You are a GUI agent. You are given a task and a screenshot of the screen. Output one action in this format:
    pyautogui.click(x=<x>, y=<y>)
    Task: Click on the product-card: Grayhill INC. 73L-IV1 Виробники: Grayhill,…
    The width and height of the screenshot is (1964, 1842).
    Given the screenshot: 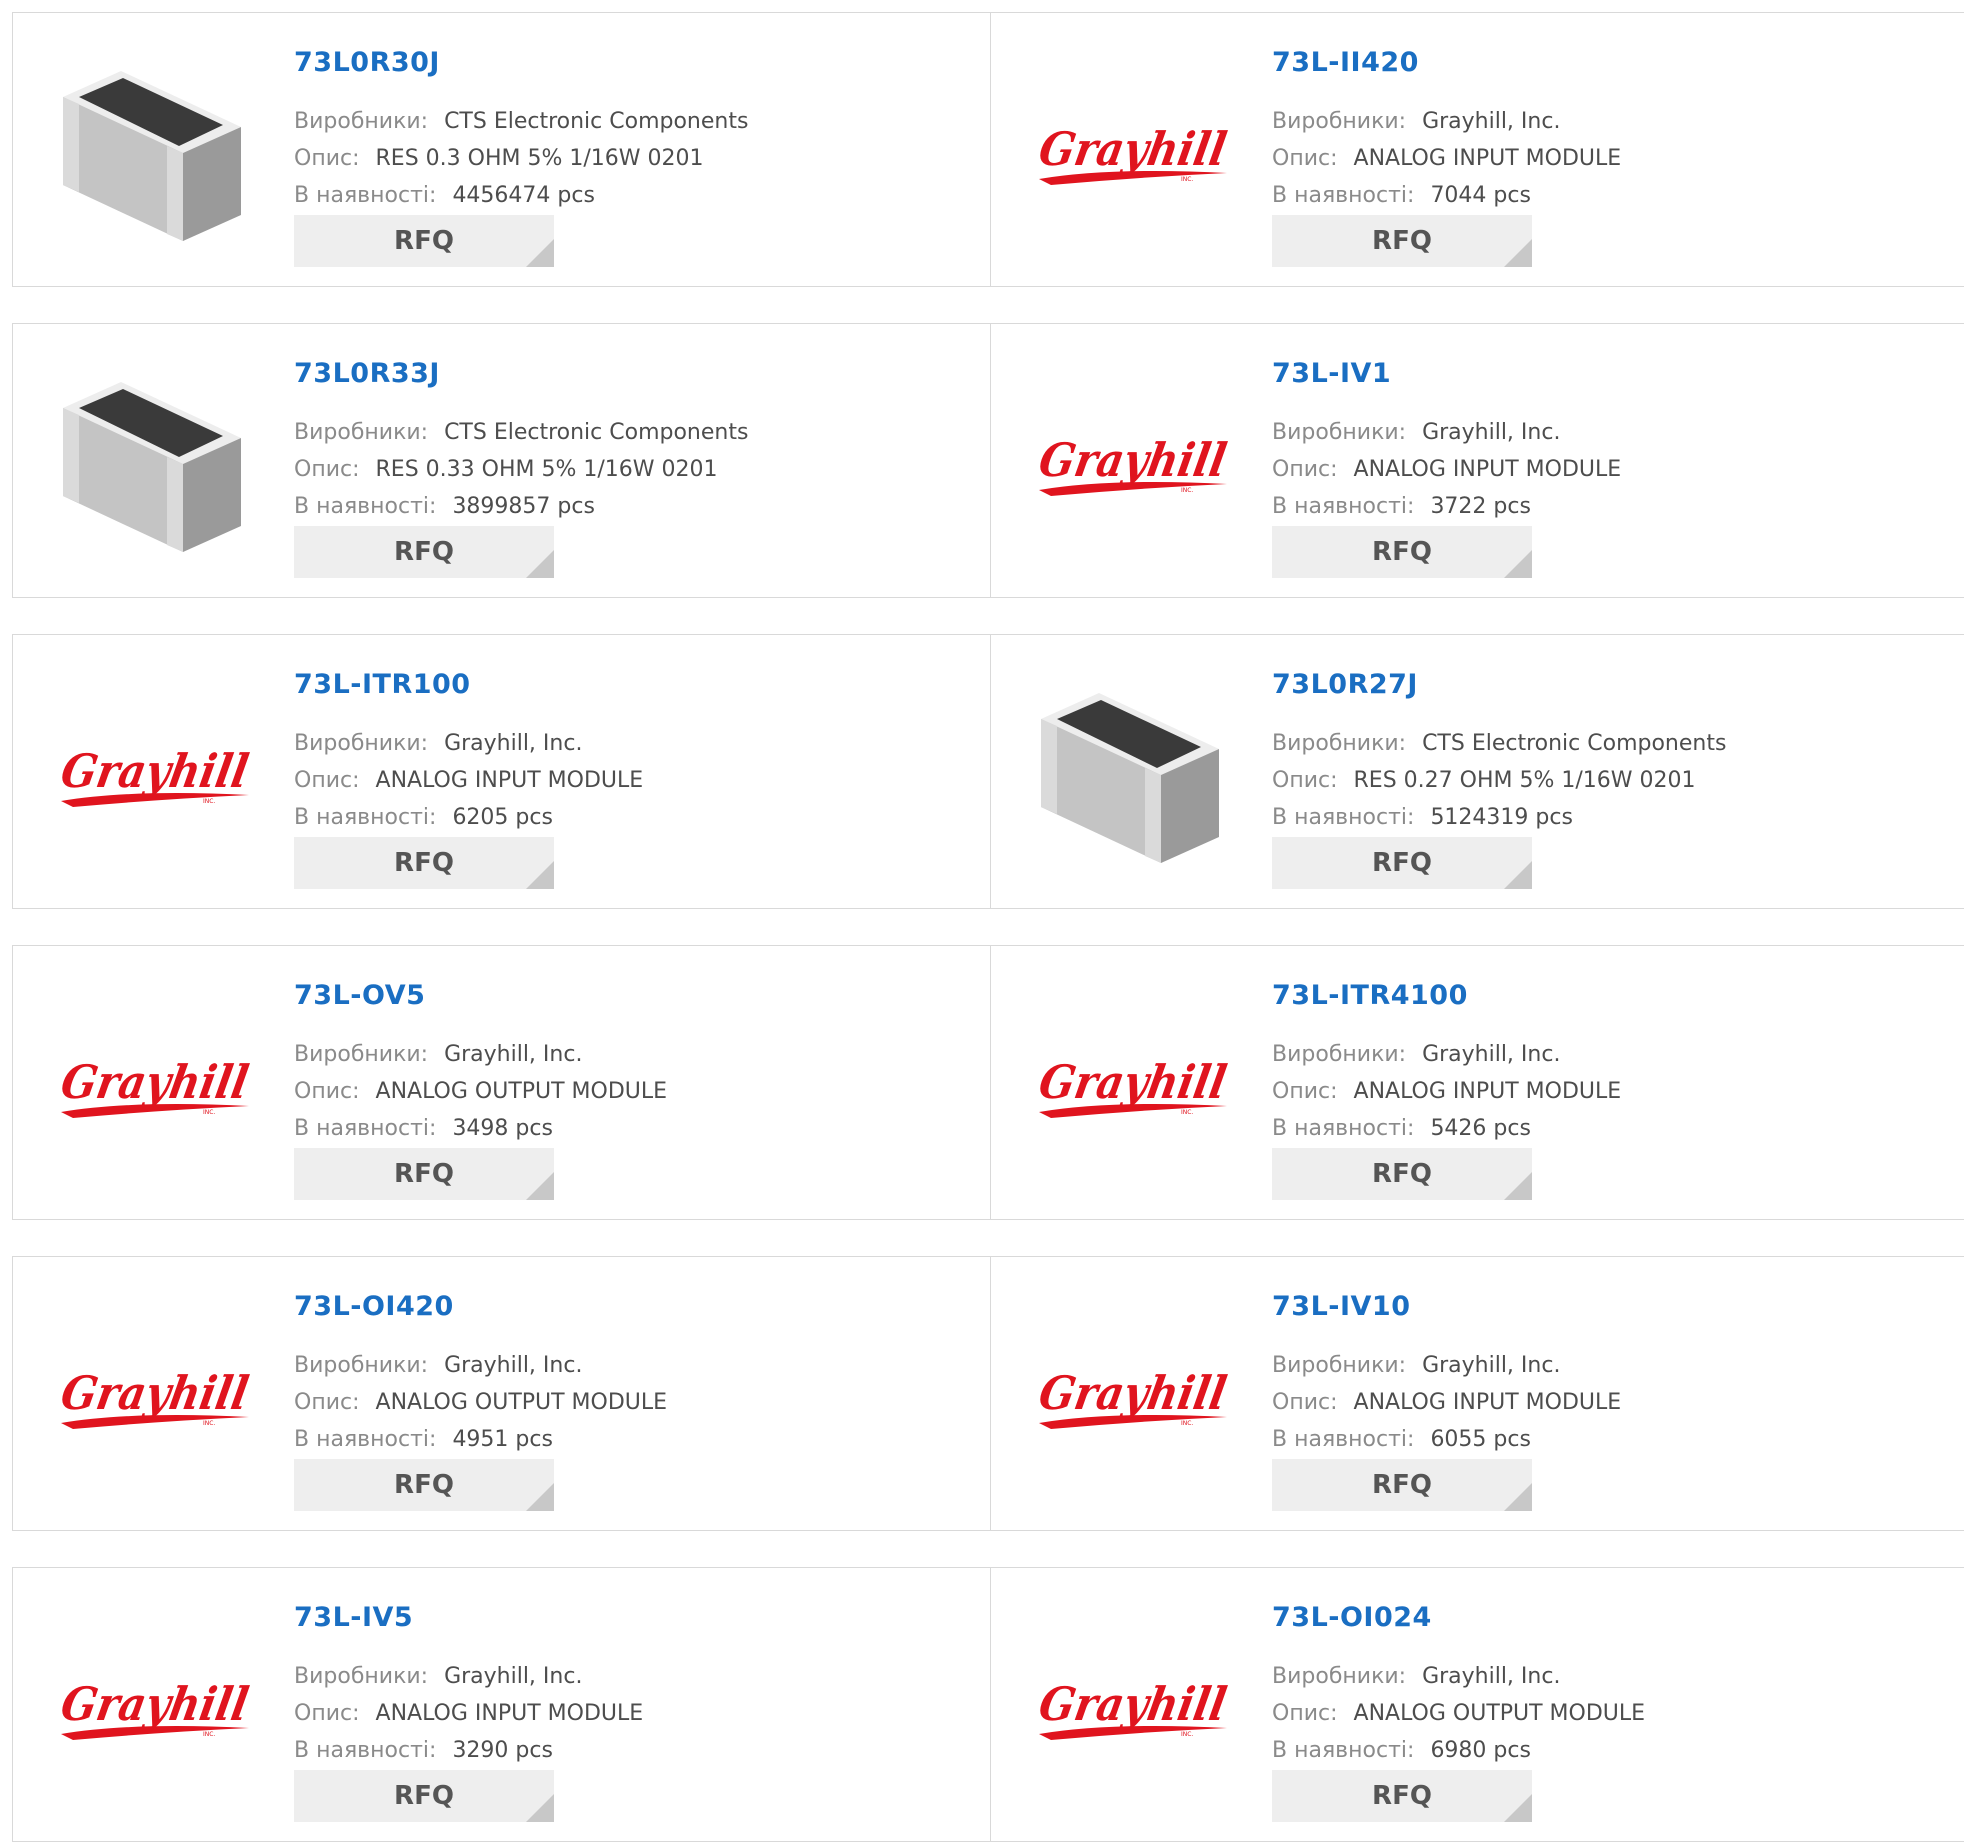 What is the action you would take?
    pyautogui.click(x=1477, y=460)
    